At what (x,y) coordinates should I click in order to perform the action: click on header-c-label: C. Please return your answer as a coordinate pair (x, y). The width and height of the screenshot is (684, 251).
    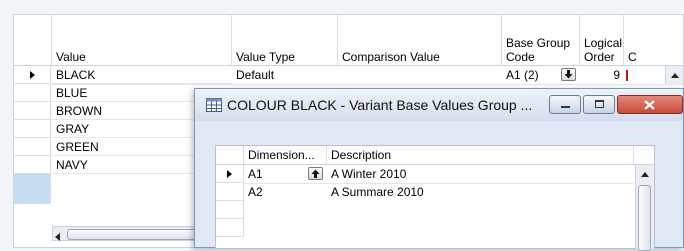
    Looking at the image, I should click on (632, 57).